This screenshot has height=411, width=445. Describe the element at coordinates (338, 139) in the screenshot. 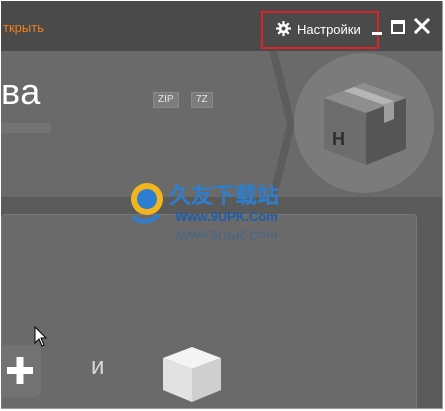

I see `box-letter: H` at that location.